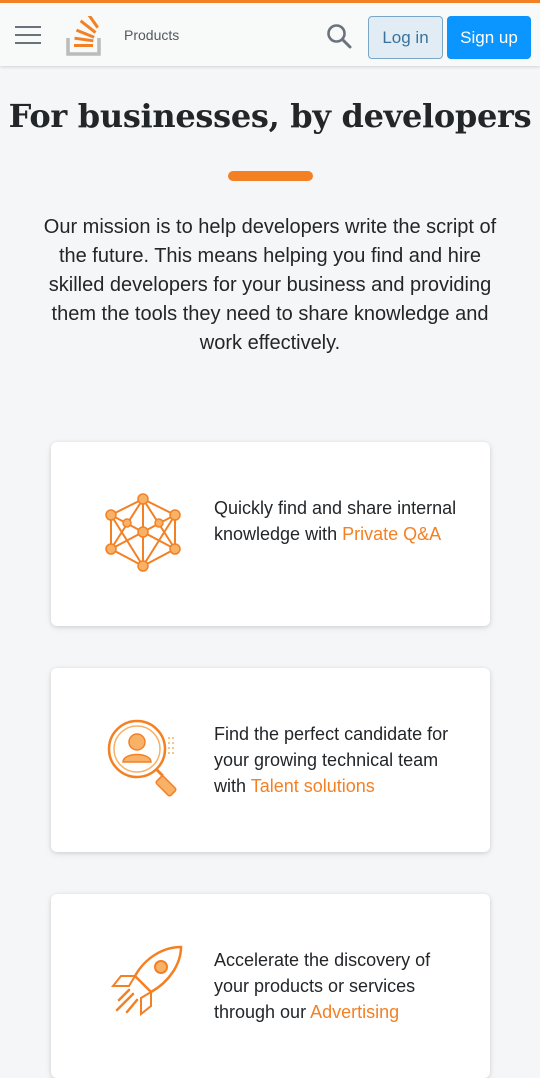 This screenshot has height=1078, width=540. What do you see at coordinates (391, 534) in the screenshot?
I see `private-qa-link: Private Q&A` at bounding box center [391, 534].